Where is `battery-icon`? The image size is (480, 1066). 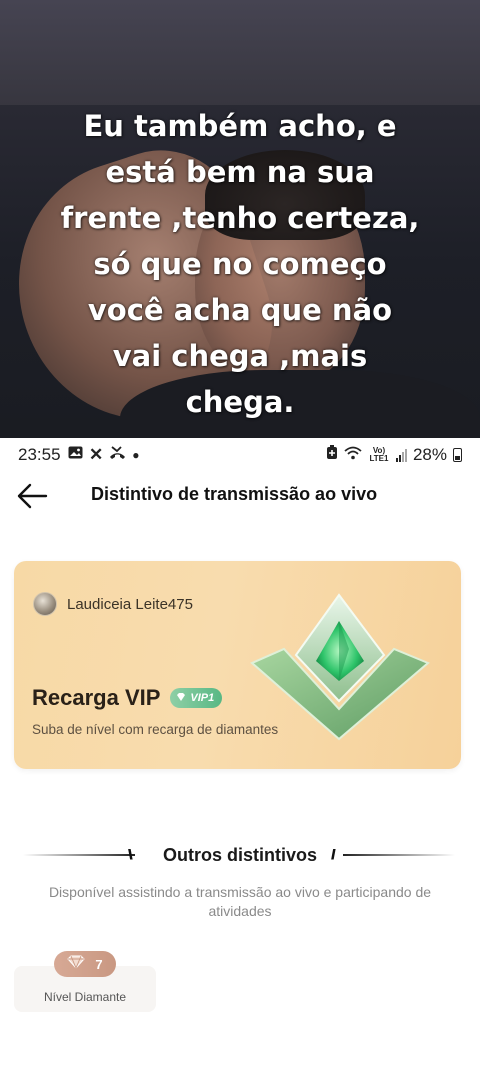
battery-icon is located at coordinates (457, 455).